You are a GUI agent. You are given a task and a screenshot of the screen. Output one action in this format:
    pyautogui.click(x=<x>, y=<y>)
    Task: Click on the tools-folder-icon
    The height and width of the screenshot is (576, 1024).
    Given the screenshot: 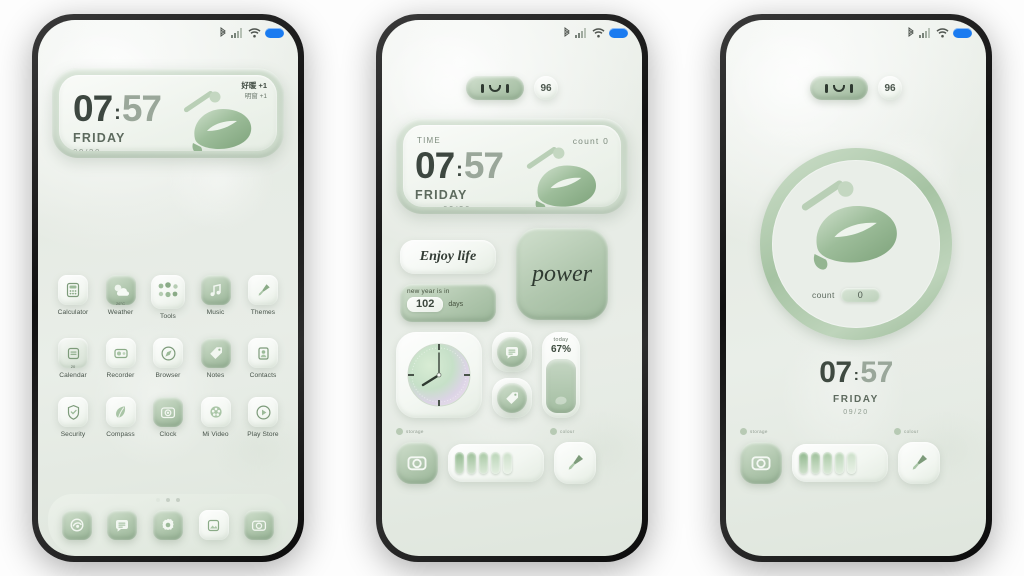 What is the action you would take?
    pyautogui.click(x=168, y=292)
    